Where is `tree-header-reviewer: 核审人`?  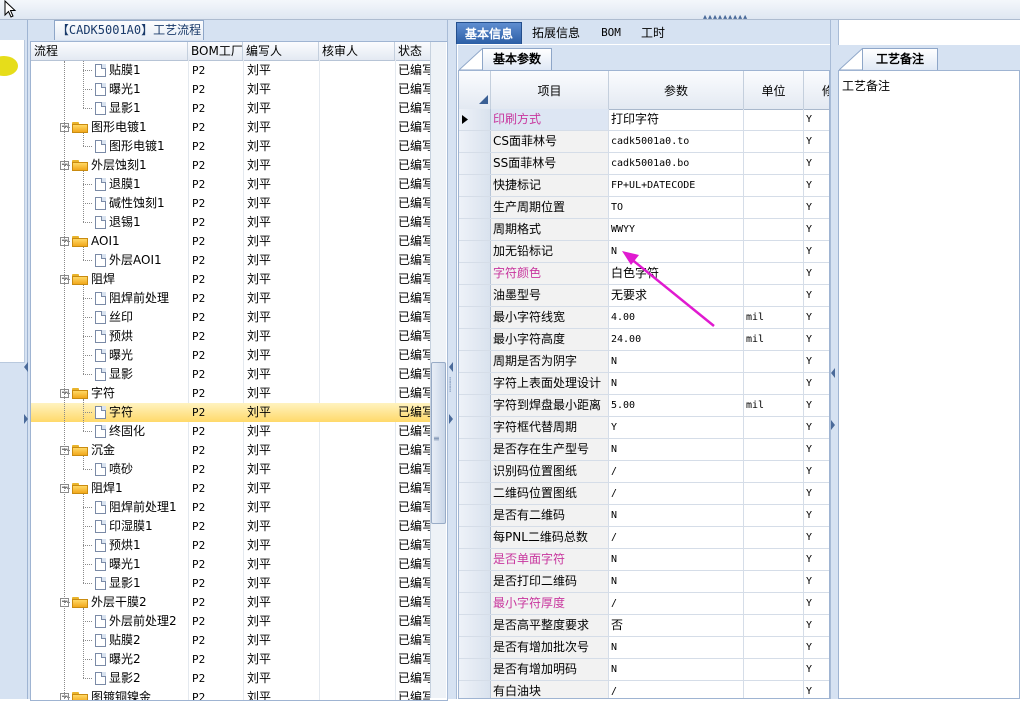
tree-header-reviewer: 核审人 is located at coordinates (357, 51).